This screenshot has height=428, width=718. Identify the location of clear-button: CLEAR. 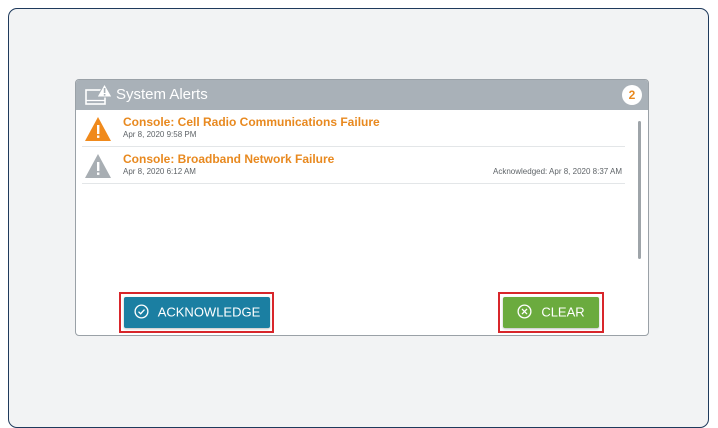
(551, 312).